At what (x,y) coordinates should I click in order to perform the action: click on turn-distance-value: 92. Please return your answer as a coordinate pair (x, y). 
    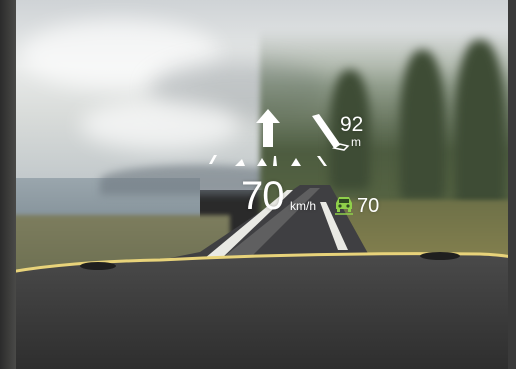
    Looking at the image, I should click on (352, 124).